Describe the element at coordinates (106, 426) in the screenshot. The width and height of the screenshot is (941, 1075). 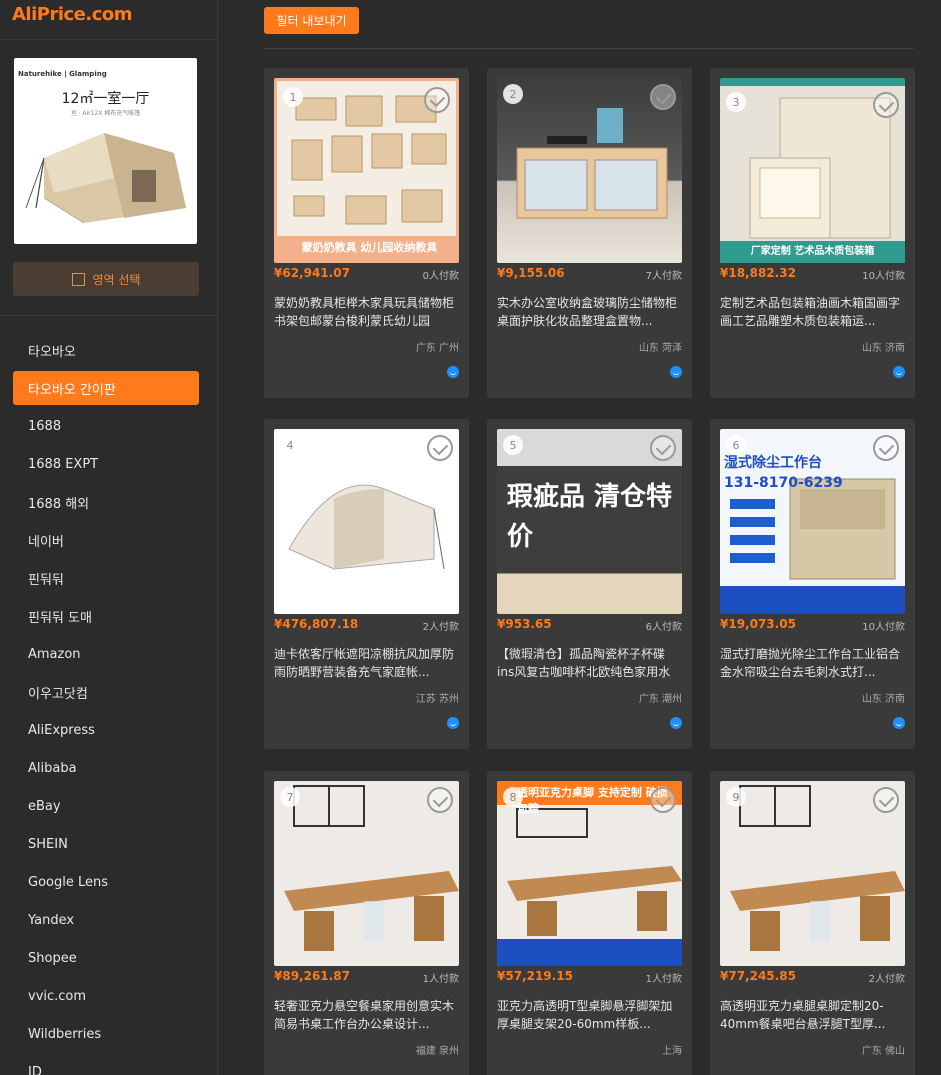
I see `site-item-1688: 1688` at that location.